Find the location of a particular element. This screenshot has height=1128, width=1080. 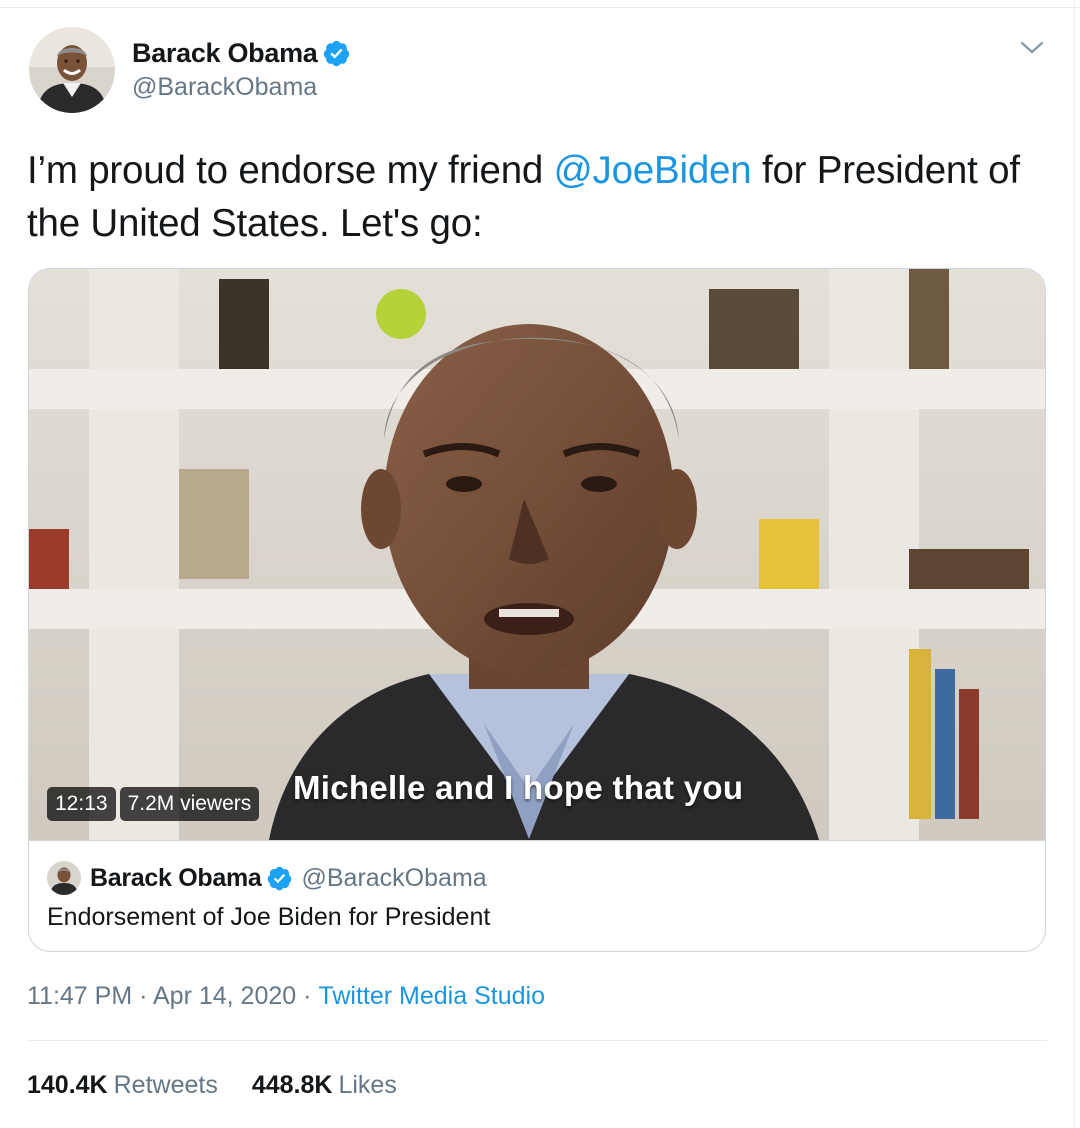

right-border is located at coordinates (1077, 564).